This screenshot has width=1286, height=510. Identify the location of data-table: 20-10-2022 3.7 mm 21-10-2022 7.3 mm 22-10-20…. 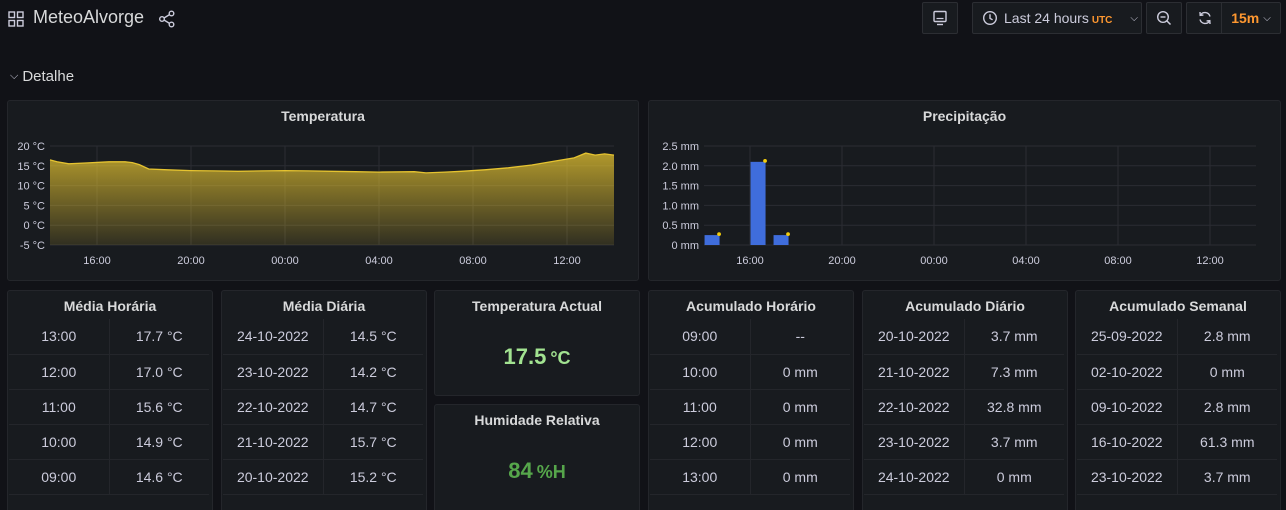
(964, 407).